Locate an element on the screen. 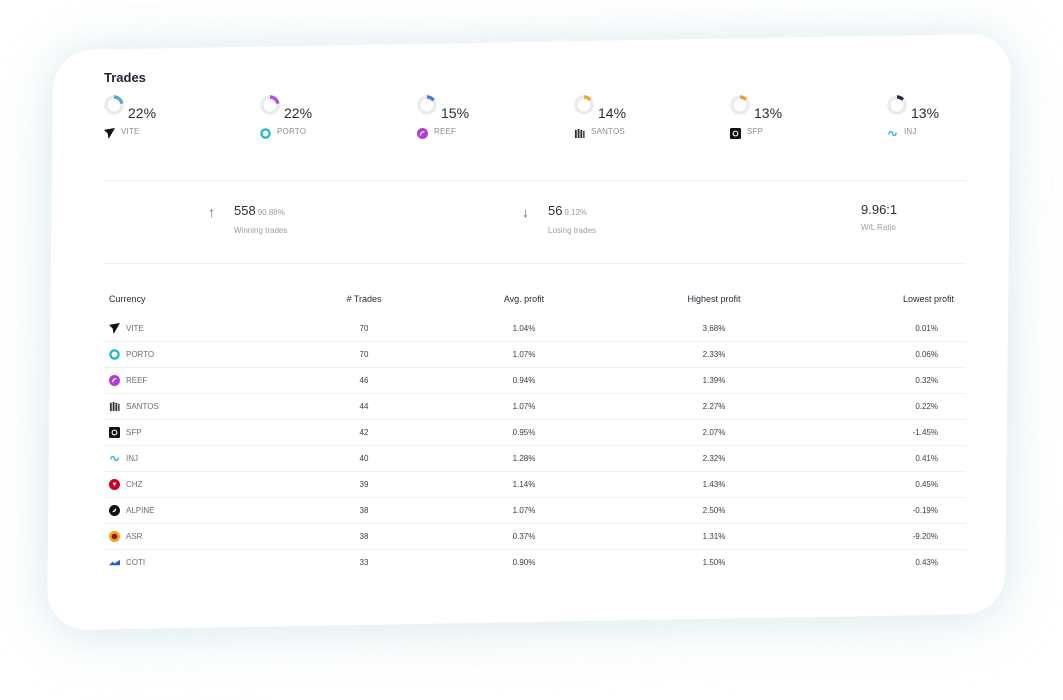 The width and height of the screenshot is (1063, 700). card-title: Trades is located at coordinates (125, 77).